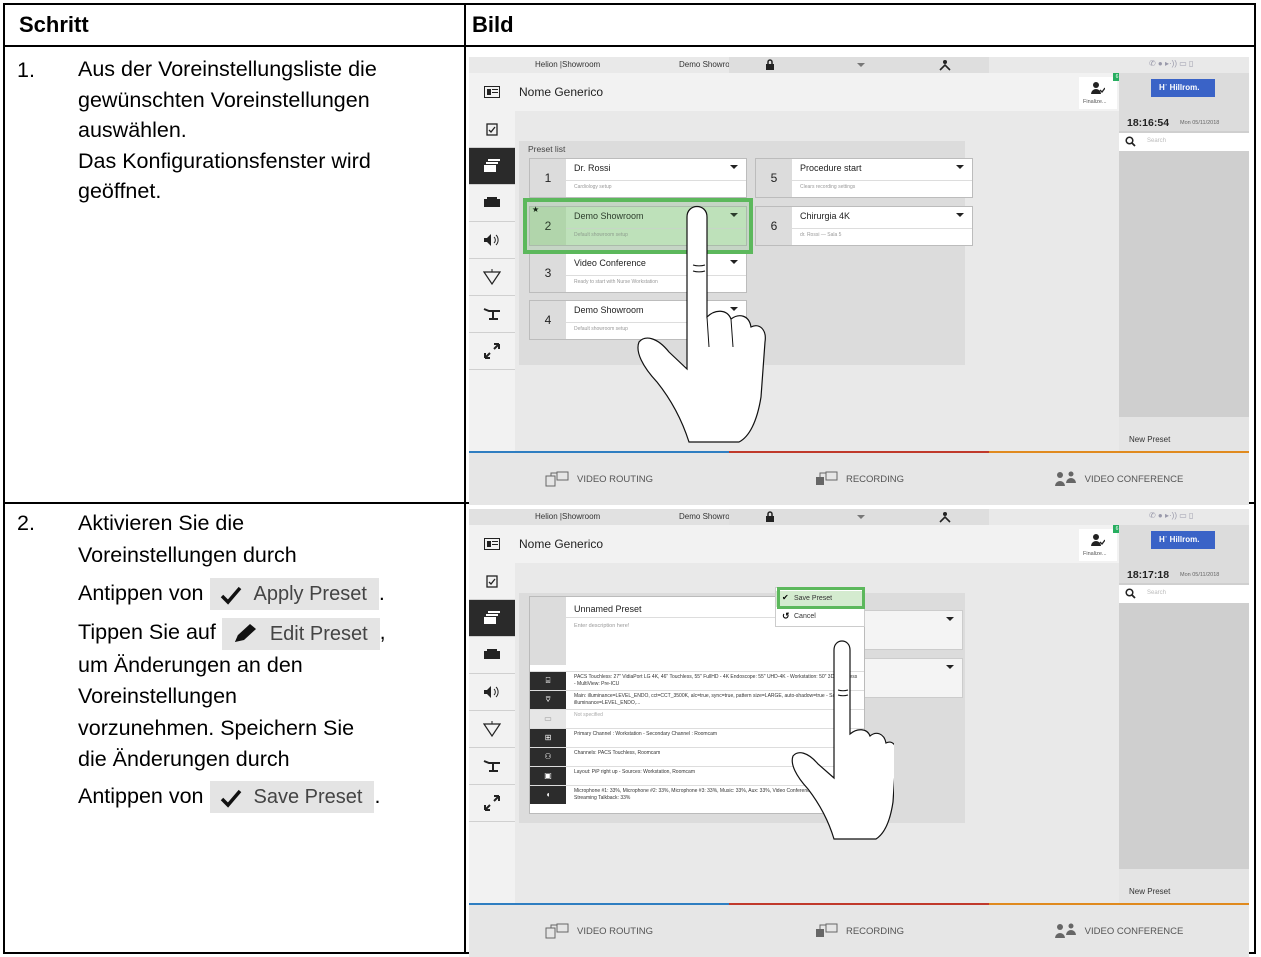  I want to click on video-conference-icon, so click(1065, 930).